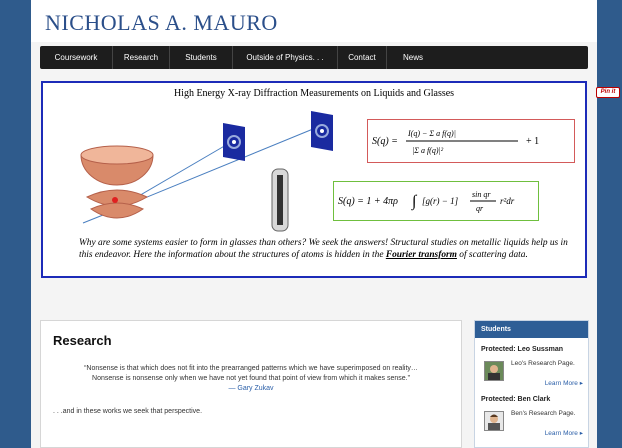  What do you see at coordinates (314, 21) in the screenshot?
I see `header: NICHOLAS A. MAURO` at bounding box center [314, 21].